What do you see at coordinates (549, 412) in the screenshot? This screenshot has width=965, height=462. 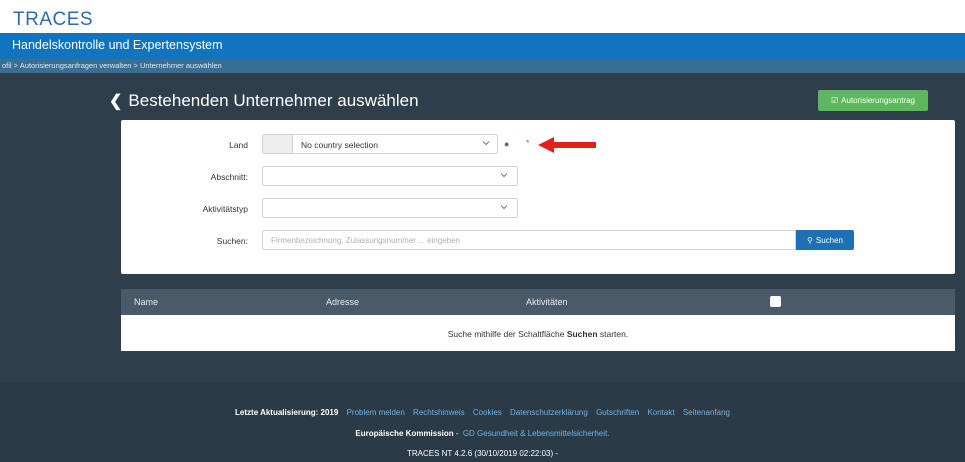 I see `footer-link-privacy: Datenschutzerklärung` at bounding box center [549, 412].